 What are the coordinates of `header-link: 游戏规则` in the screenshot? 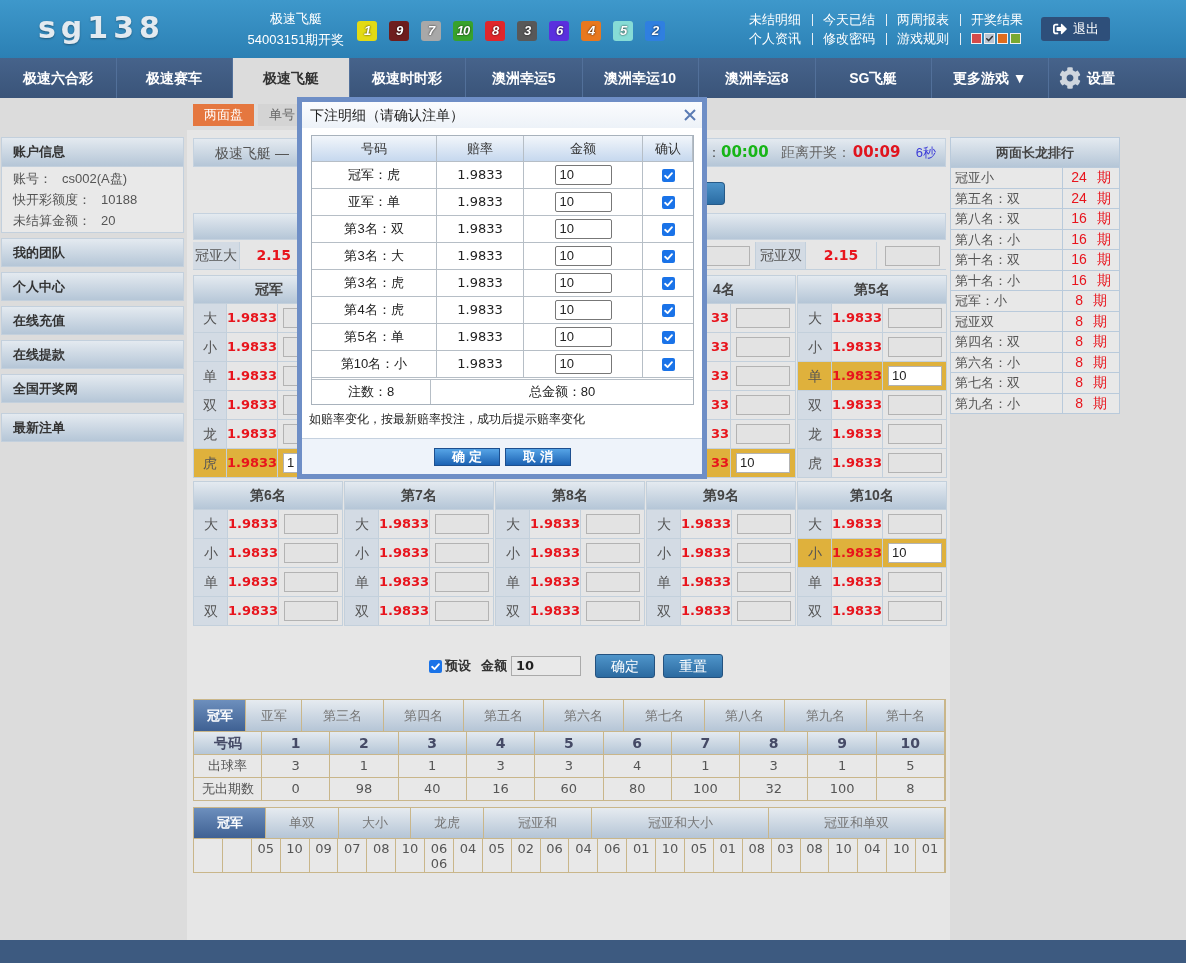 It's located at (923, 38).